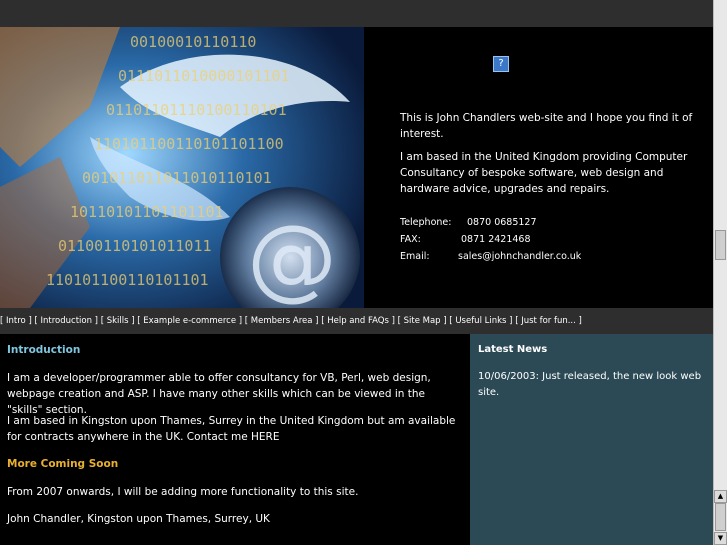 This screenshot has width=727, height=545. What do you see at coordinates (720, 496) in the screenshot?
I see `scroll-up-icon: ▲` at bounding box center [720, 496].